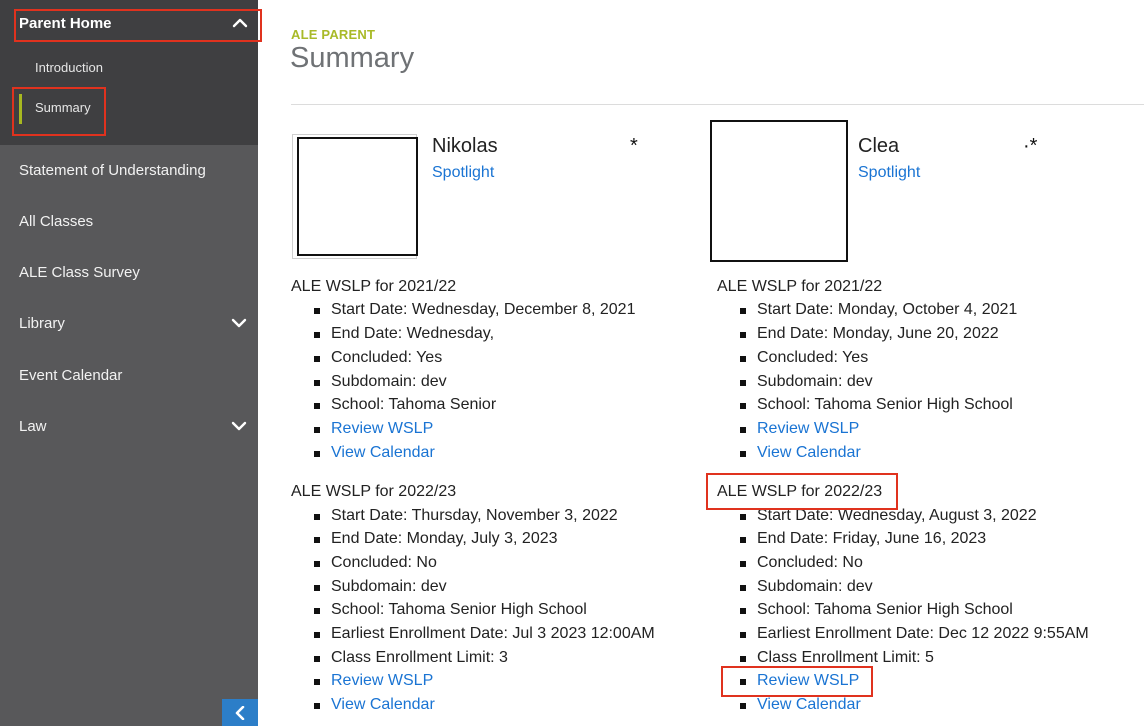 The image size is (1144, 726). Describe the element at coordinates (129, 23) in the screenshot. I see `parent-home-header: Parent Home` at that location.